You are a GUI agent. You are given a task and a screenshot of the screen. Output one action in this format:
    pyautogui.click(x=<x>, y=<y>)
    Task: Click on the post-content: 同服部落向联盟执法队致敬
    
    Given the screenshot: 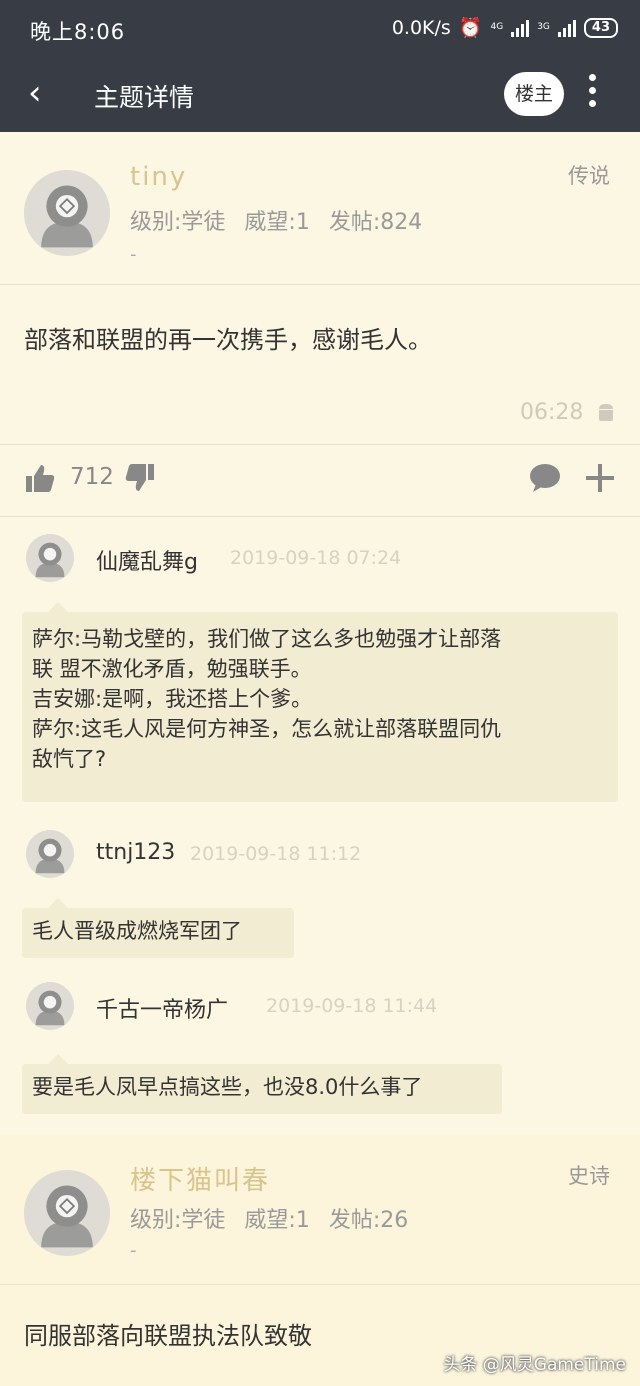 What is the action you would take?
    pyautogui.click(x=168, y=1336)
    